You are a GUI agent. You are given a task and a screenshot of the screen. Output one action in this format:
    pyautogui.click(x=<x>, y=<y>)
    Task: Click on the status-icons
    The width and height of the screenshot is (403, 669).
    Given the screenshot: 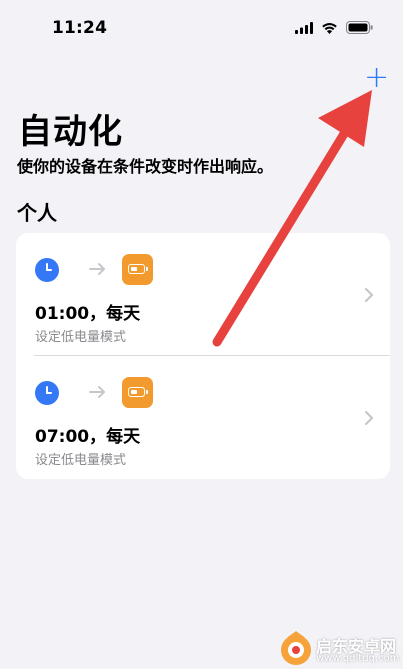 What is the action you would take?
    pyautogui.click(x=334, y=27)
    